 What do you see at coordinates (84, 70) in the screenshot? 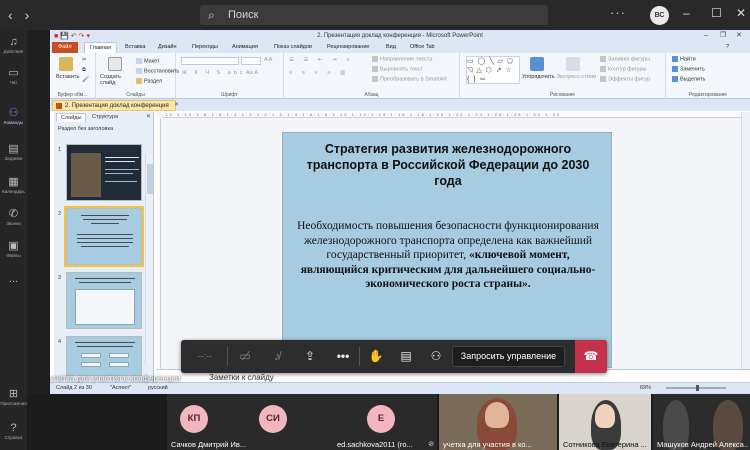
I see `copy-icon: ⧉` at bounding box center [84, 70].